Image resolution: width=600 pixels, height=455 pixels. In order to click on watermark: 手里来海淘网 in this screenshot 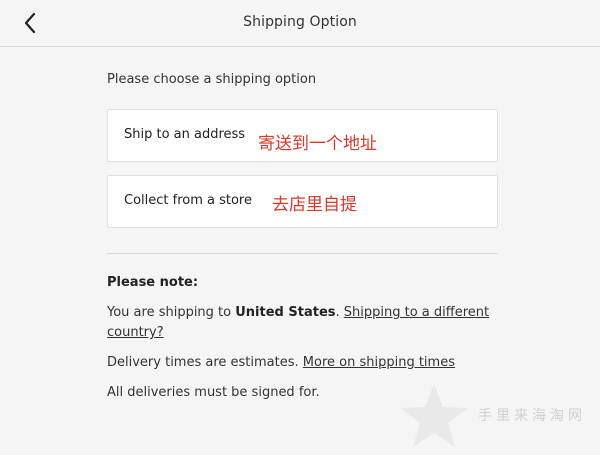, I will do `click(498, 415)`.